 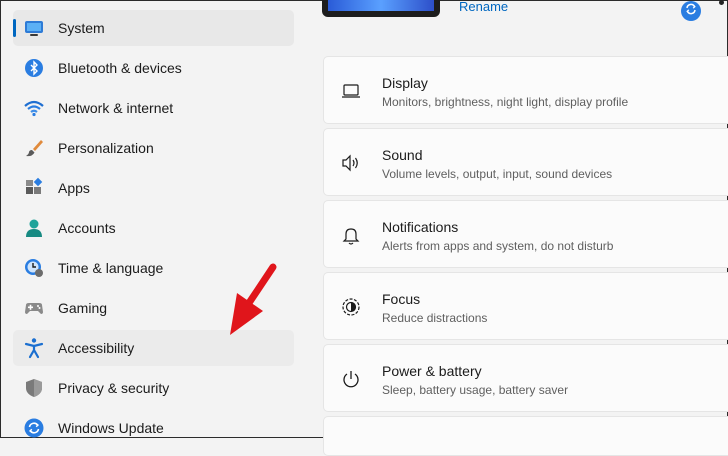 What do you see at coordinates (106, 148) in the screenshot?
I see `sidebar-item-label: Personalization` at bounding box center [106, 148].